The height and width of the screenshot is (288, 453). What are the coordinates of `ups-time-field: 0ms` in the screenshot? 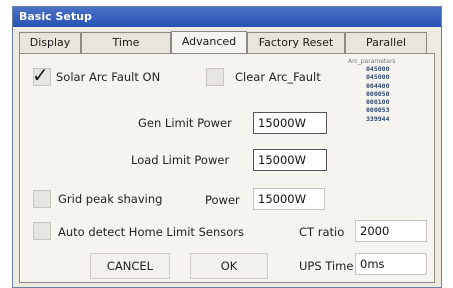 It's located at (391, 264).